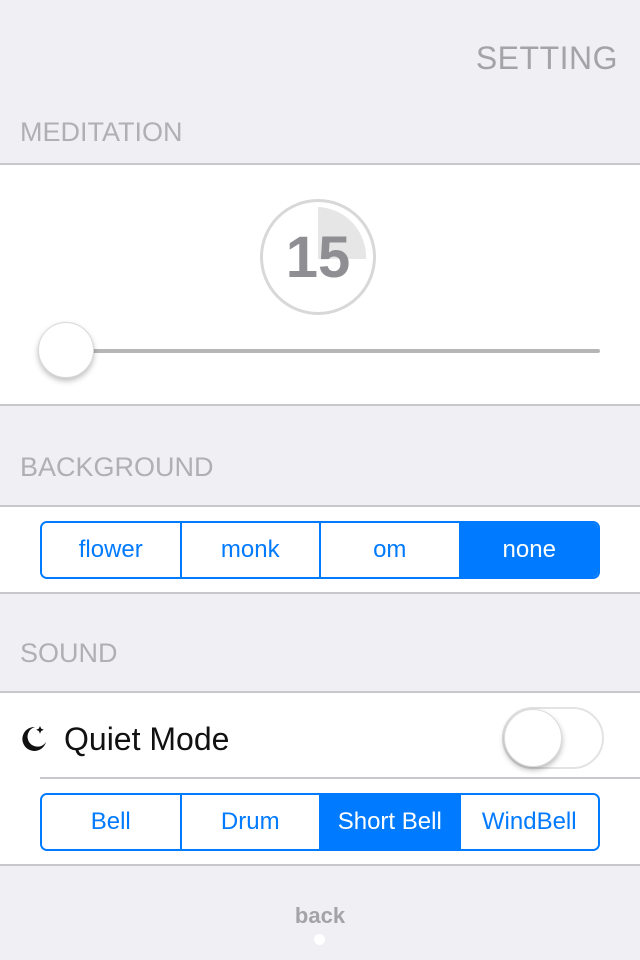  Describe the element at coordinates (69, 653) in the screenshot. I see `sound-section-label: SOUND` at that location.